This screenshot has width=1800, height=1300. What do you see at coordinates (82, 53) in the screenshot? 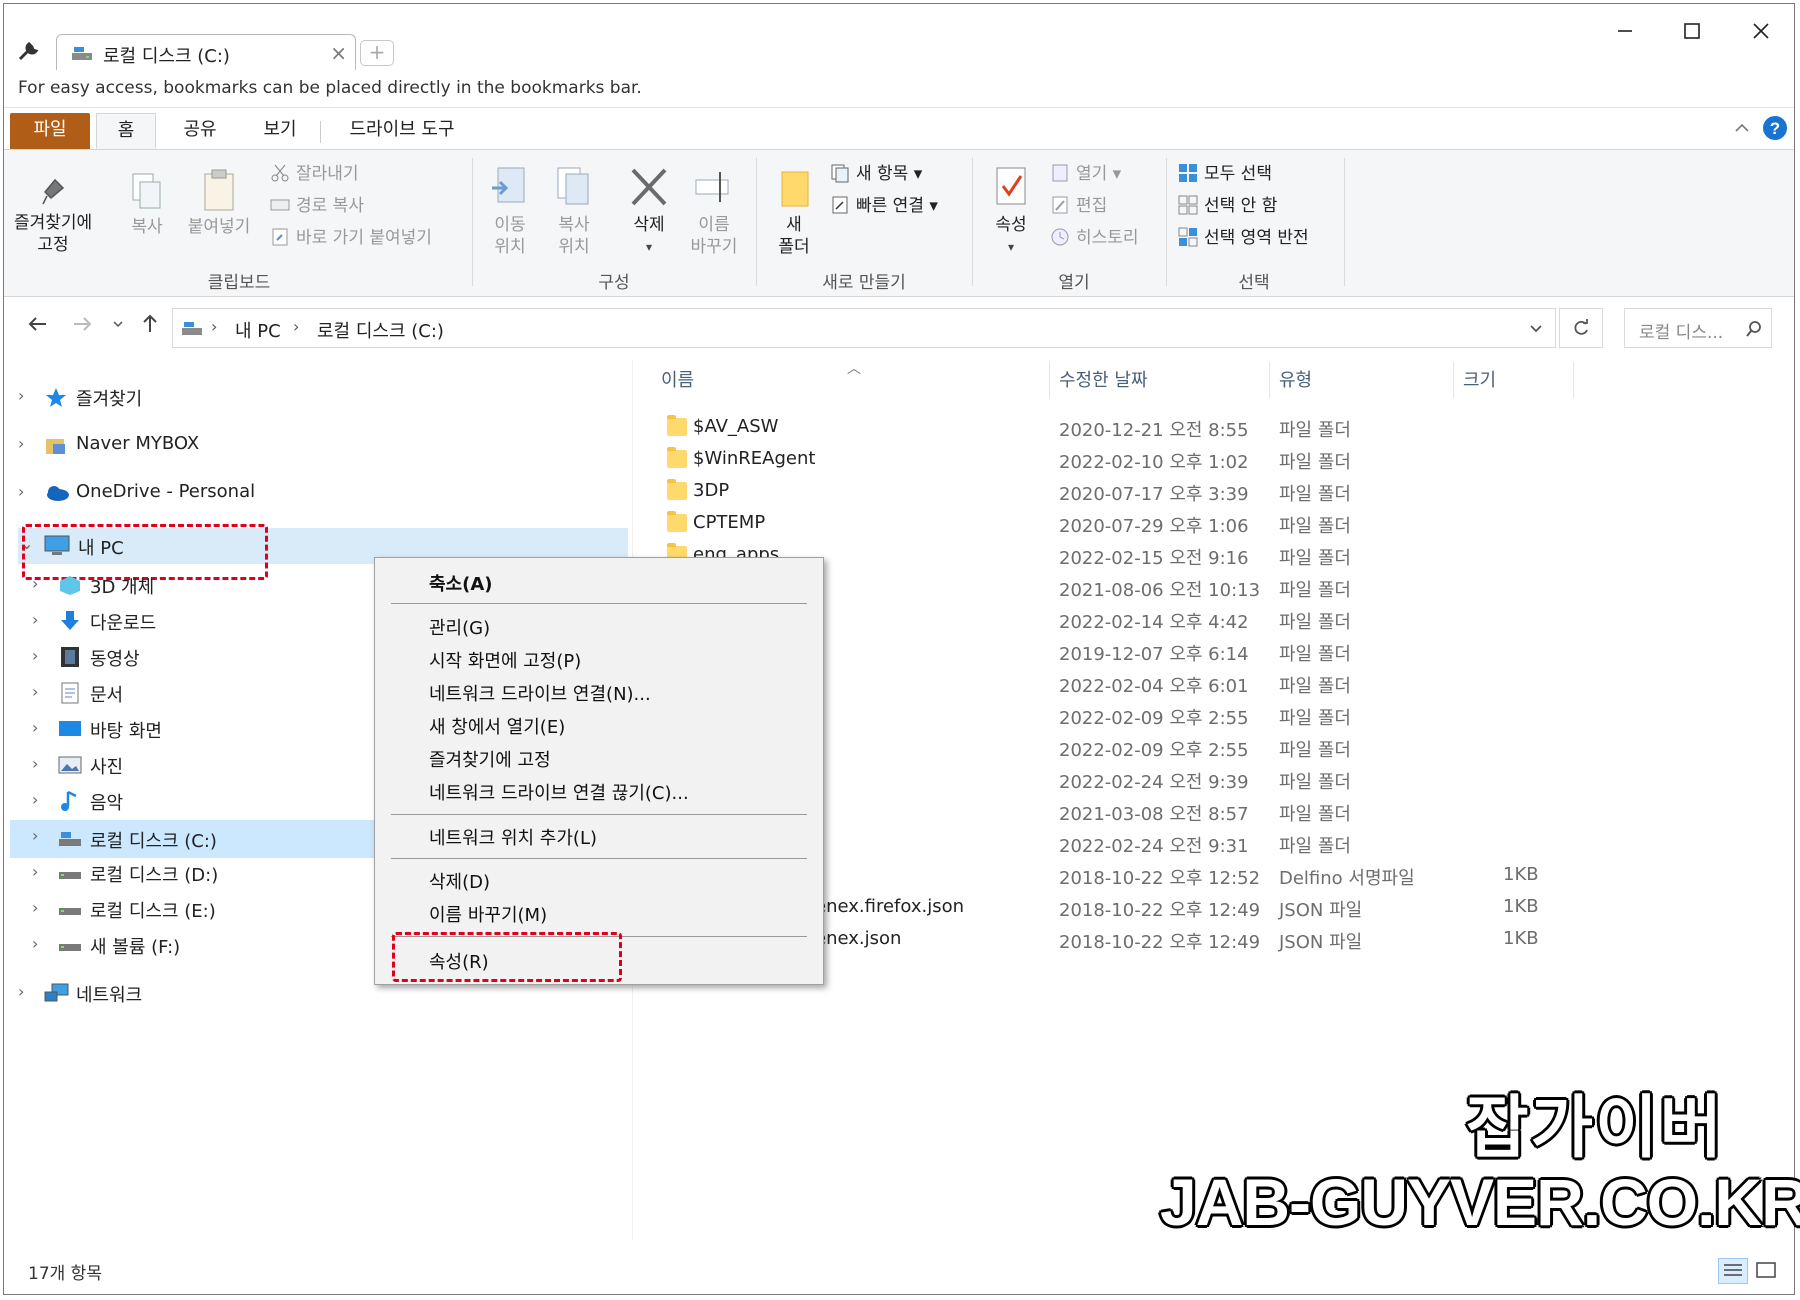
I see `drive-icon` at bounding box center [82, 53].